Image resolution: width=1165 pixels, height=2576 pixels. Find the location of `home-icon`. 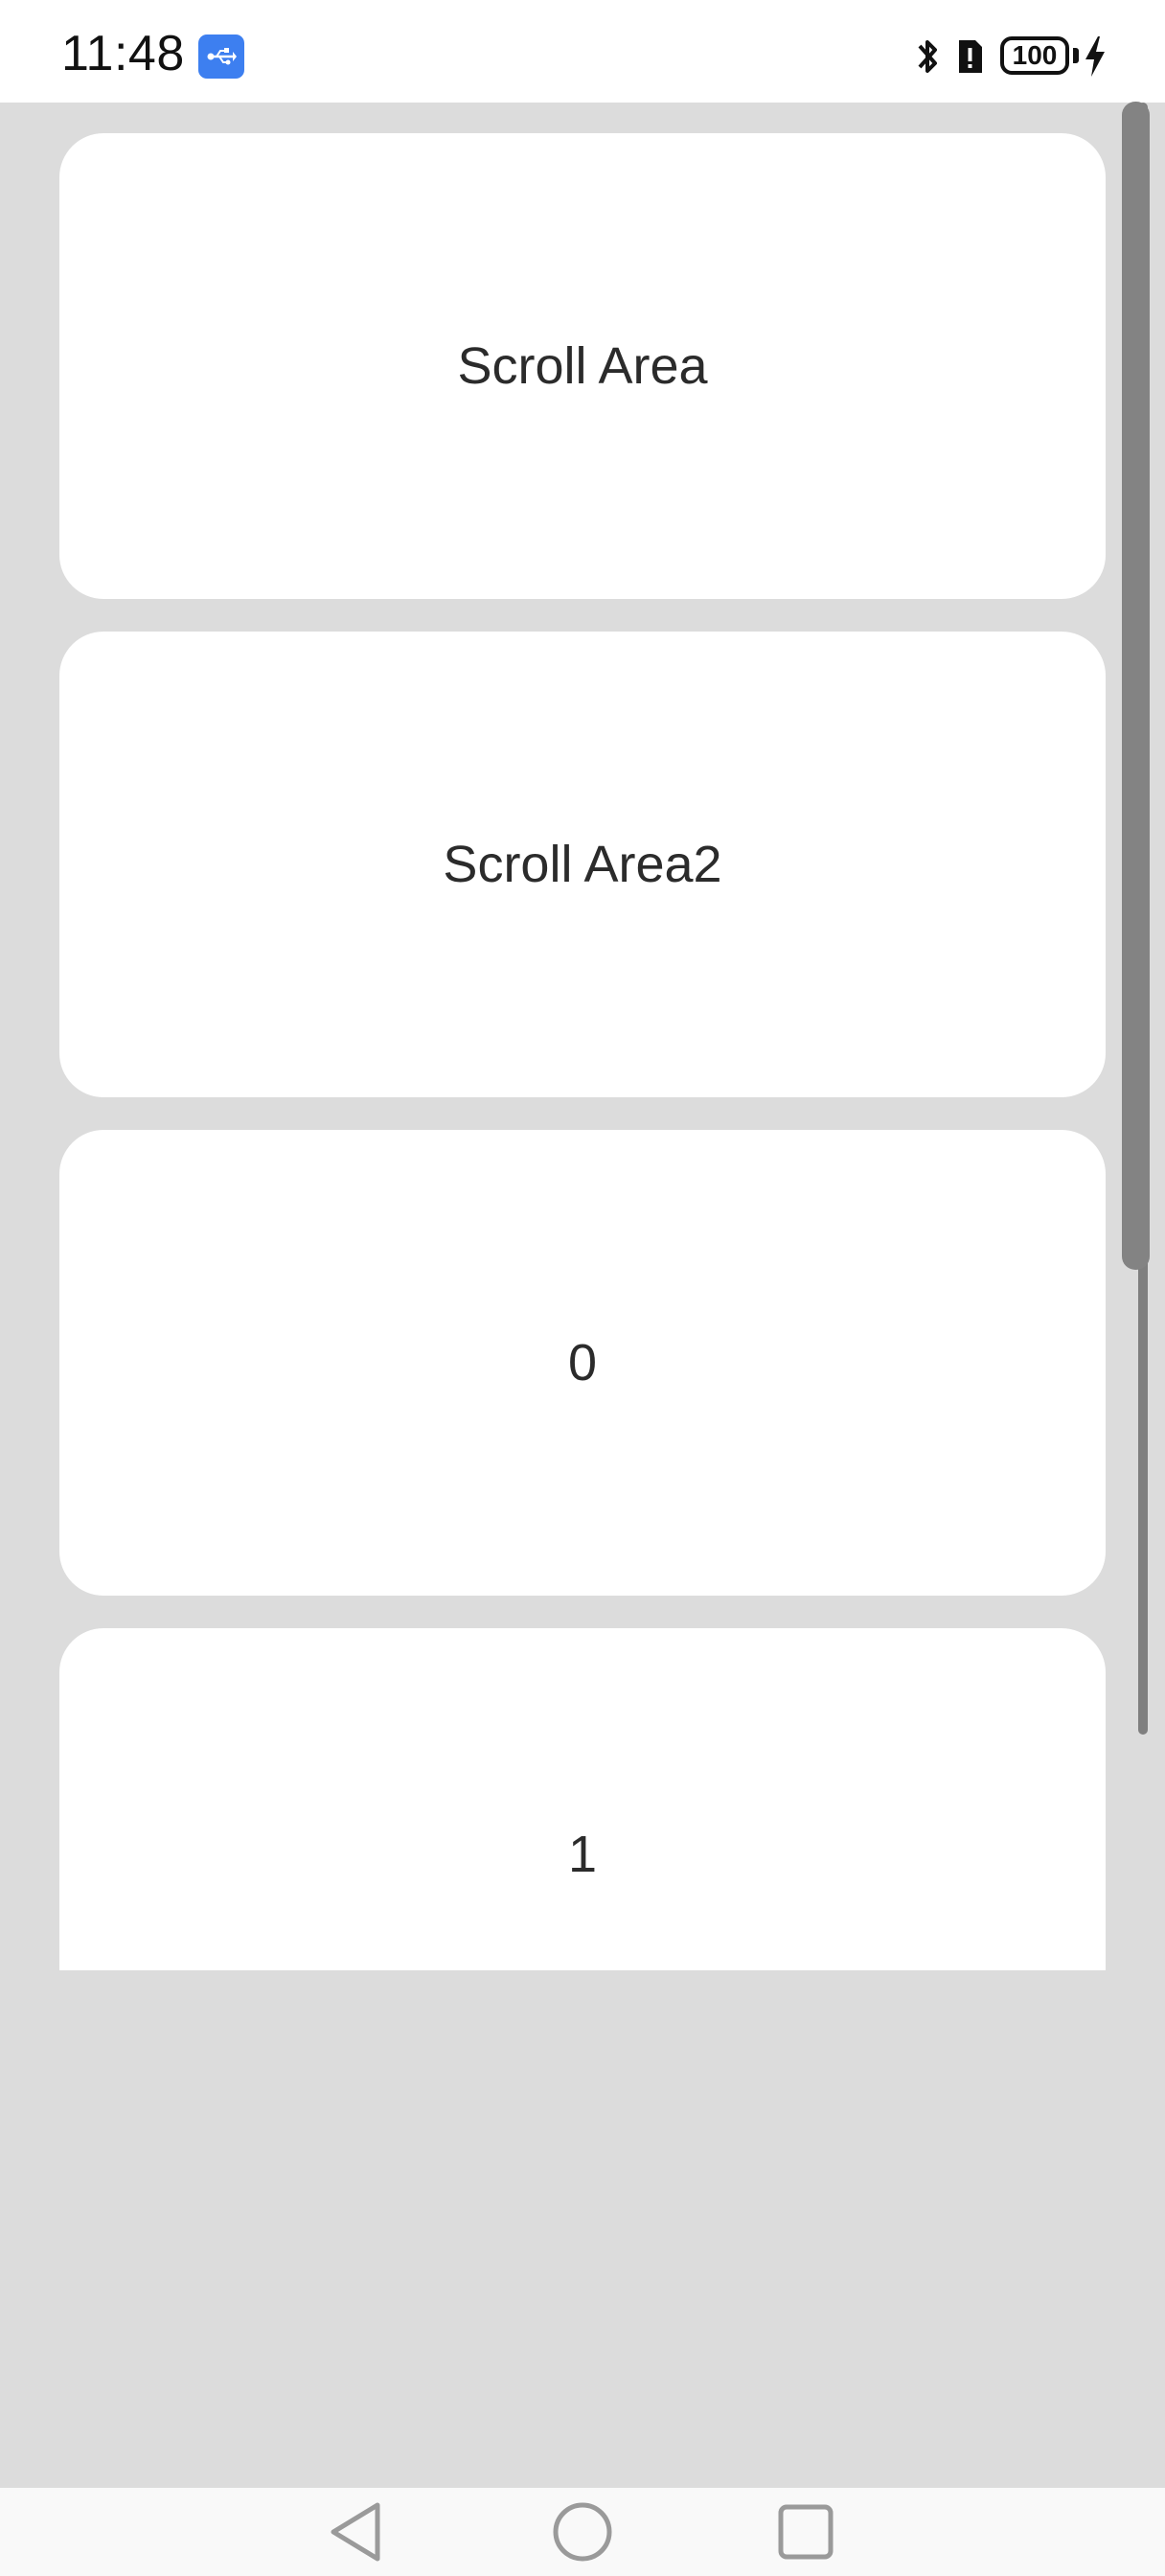

home-icon is located at coordinates (582, 2532).